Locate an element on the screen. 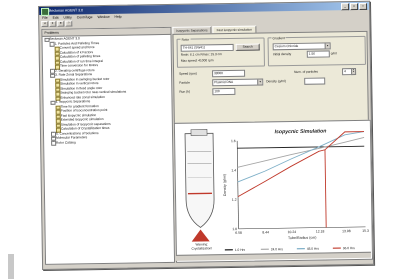 This screenshot has width=395, height=279. rotor-search-button: Search is located at coordinates (247, 47).